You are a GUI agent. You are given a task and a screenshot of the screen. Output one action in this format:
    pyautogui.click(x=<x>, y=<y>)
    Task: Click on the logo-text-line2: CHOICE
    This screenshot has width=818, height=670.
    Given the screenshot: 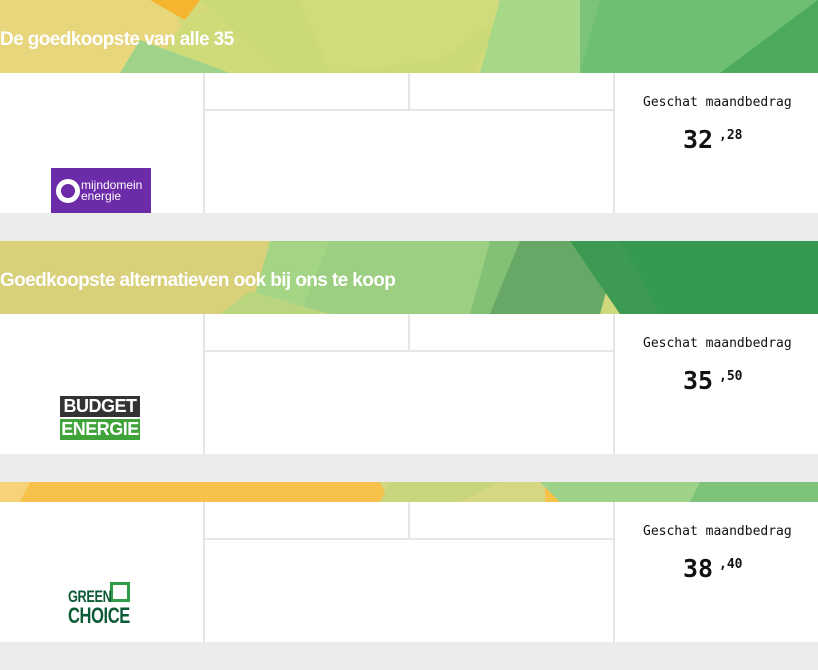 What is the action you would take?
    pyautogui.click(x=99, y=615)
    